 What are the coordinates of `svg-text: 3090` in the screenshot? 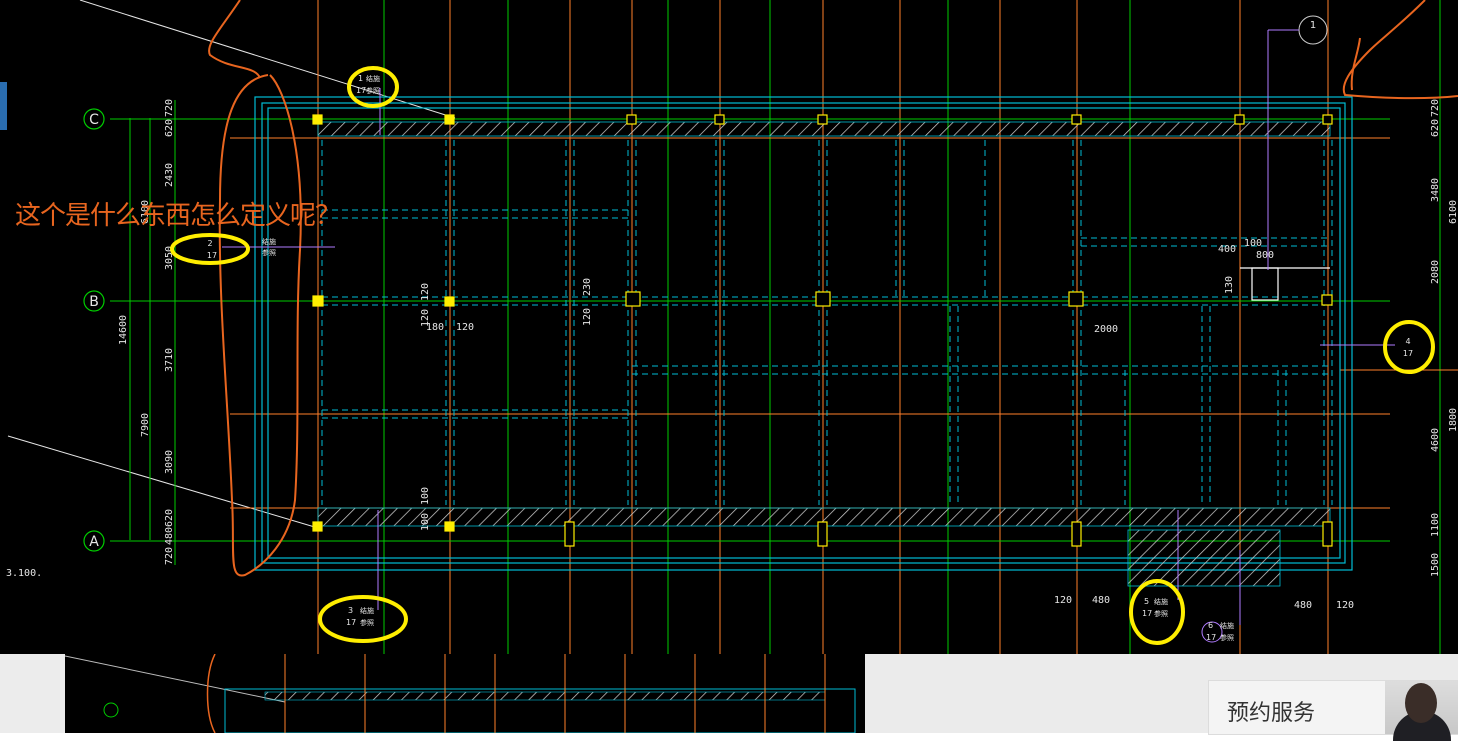 It's located at (169, 462).